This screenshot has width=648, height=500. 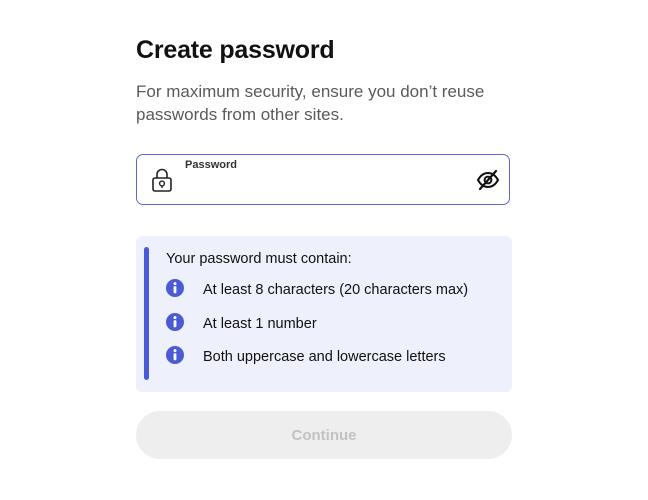 I want to click on password-input, so click(x=325, y=188).